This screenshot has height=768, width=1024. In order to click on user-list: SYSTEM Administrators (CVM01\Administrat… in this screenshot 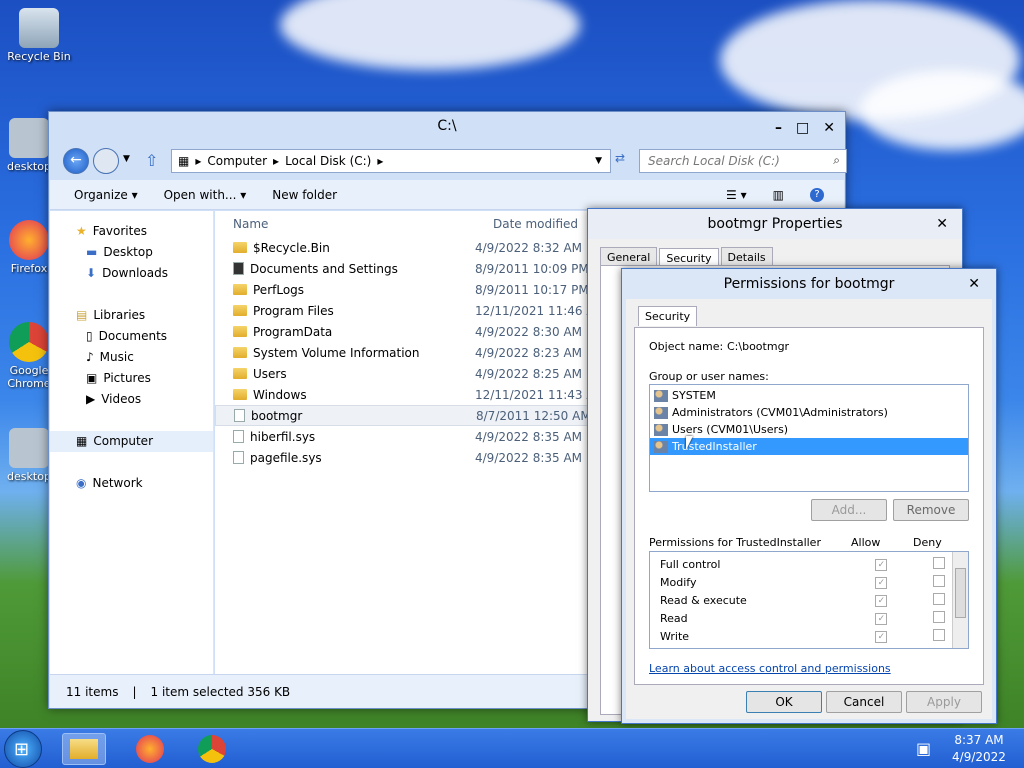, I will do `click(809, 438)`.